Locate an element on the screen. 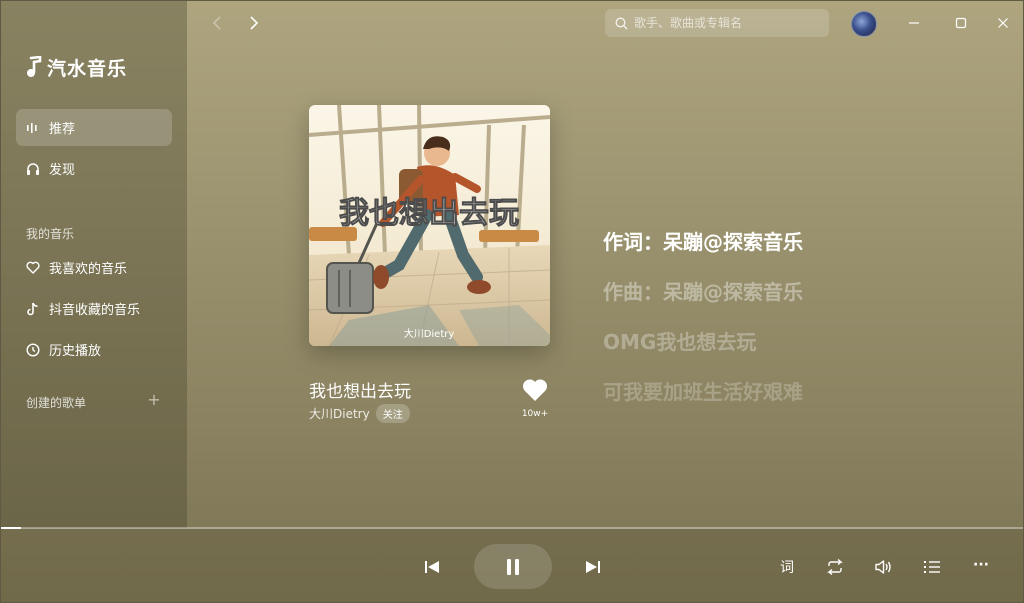 Image resolution: width=1024 pixels, height=603 pixels. album-cover: 我也想出去玩 大川Dietry is located at coordinates (429, 225).